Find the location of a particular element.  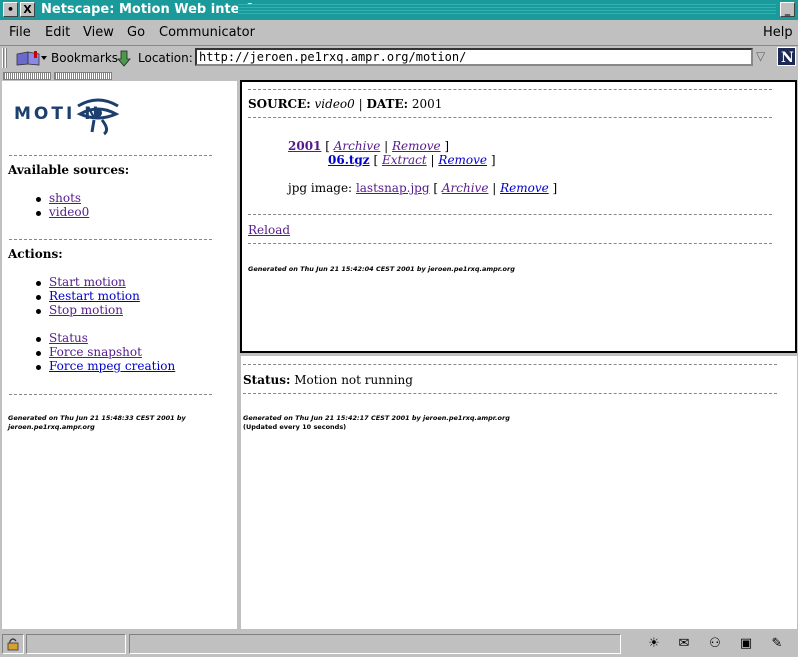

actions-heading: Actions: is located at coordinates (35, 254).